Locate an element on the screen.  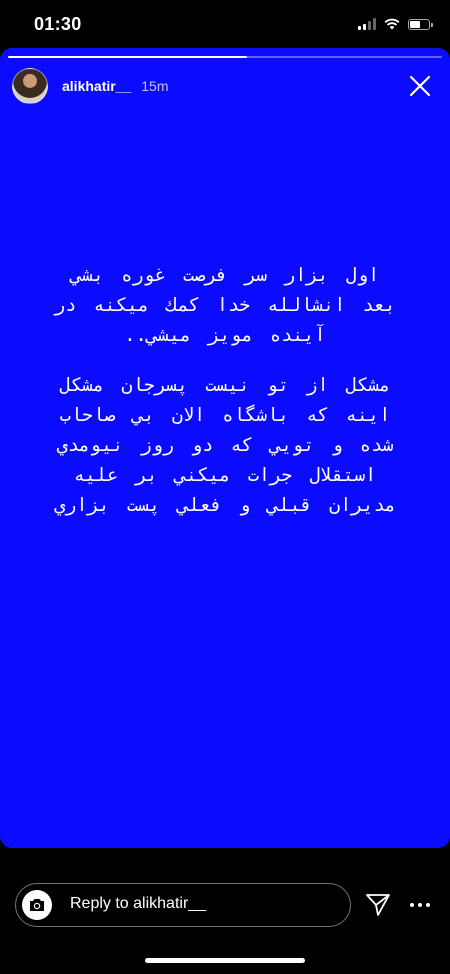
story-header: alikhatir__ 15m is located at coordinates (225, 86).